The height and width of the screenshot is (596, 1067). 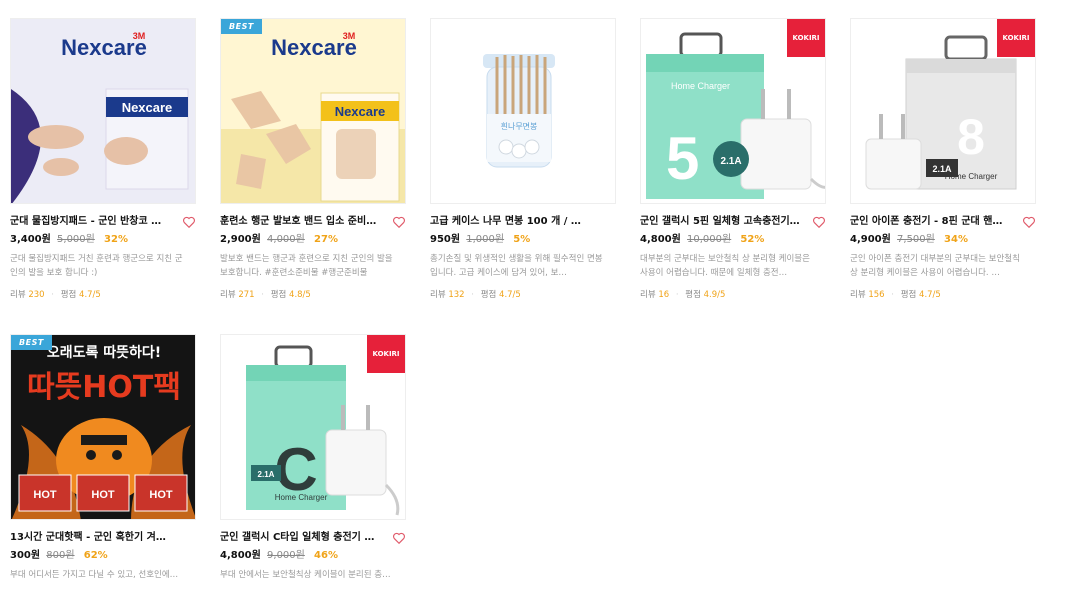 I want to click on price: 4,900원, so click(x=870, y=239).